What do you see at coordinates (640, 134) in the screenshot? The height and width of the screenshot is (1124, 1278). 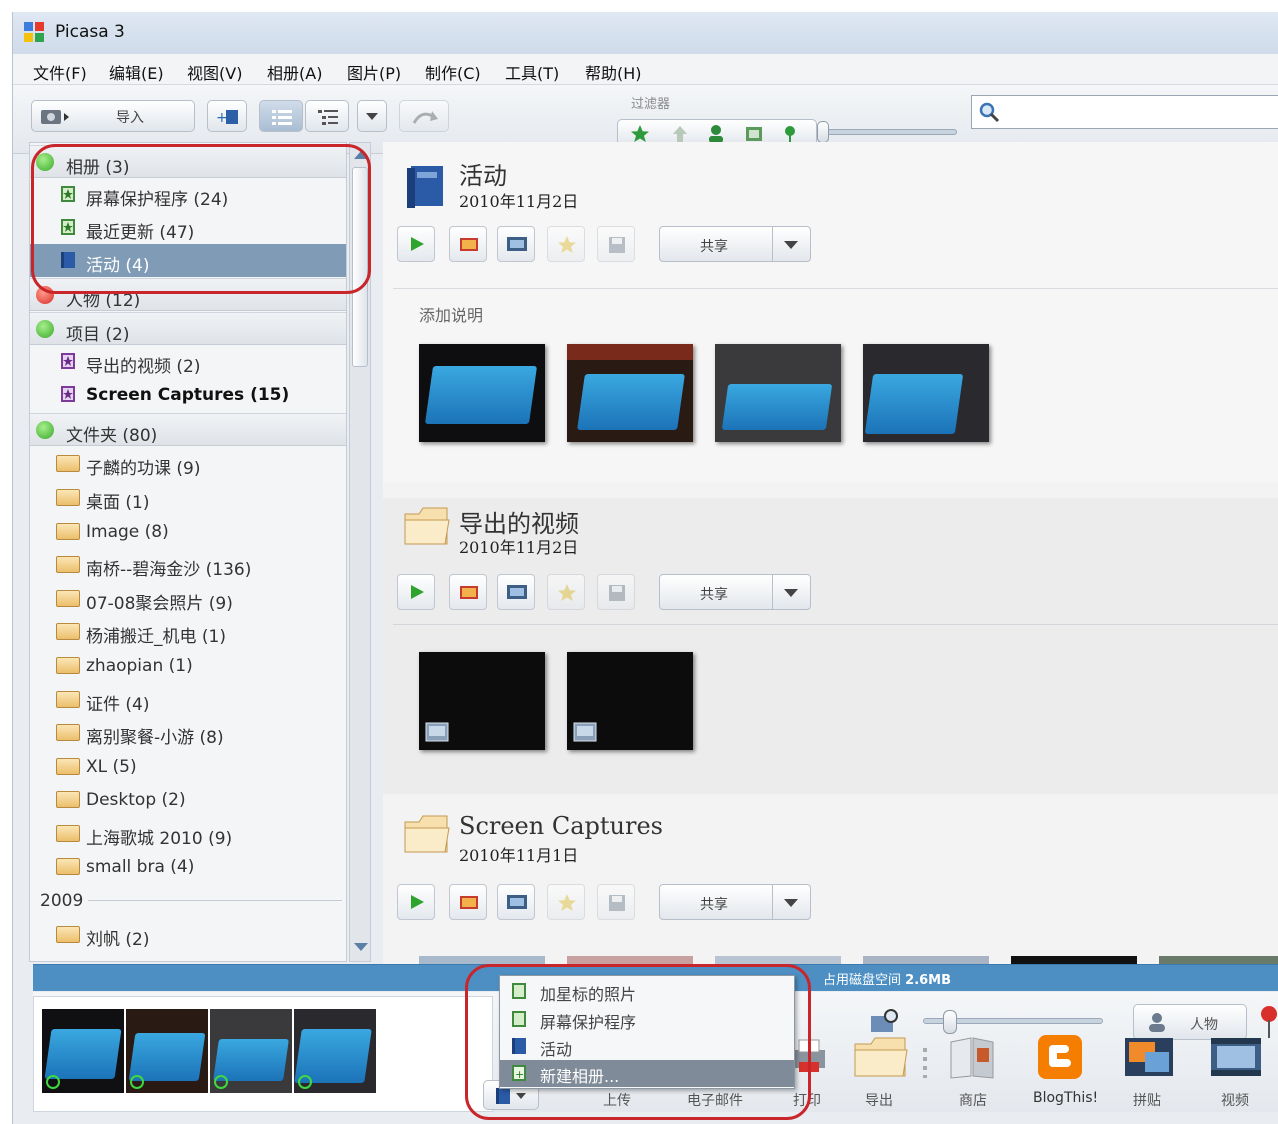 I see `star-filter-icon` at bounding box center [640, 134].